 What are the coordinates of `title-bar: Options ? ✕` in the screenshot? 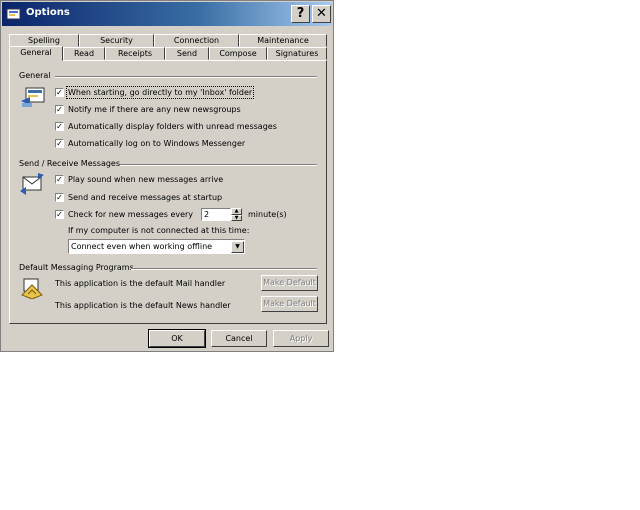 It's located at (167, 14).